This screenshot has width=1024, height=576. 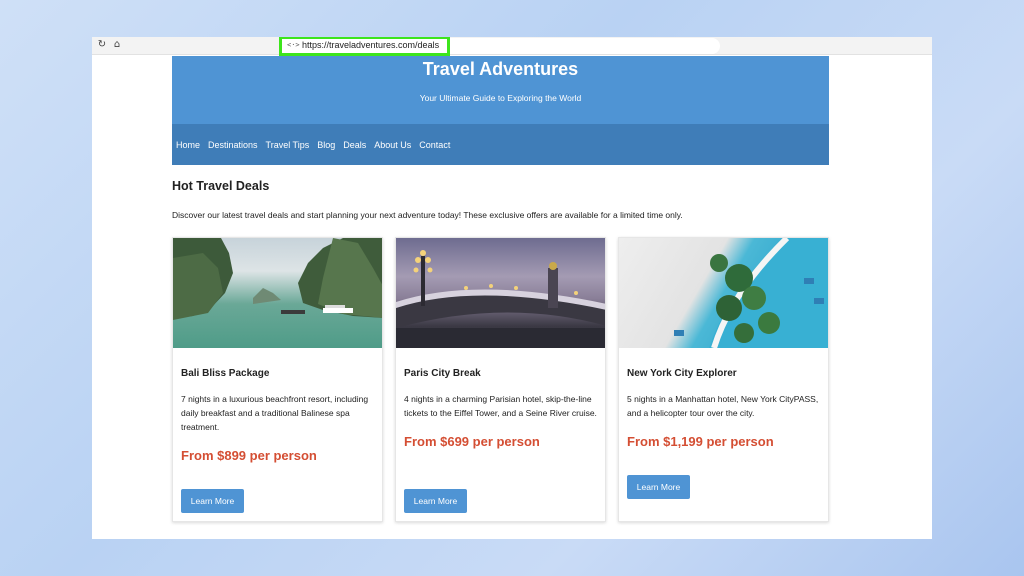 I want to click on deal-price: From $1,199 per person, so click(x=700, y=441).